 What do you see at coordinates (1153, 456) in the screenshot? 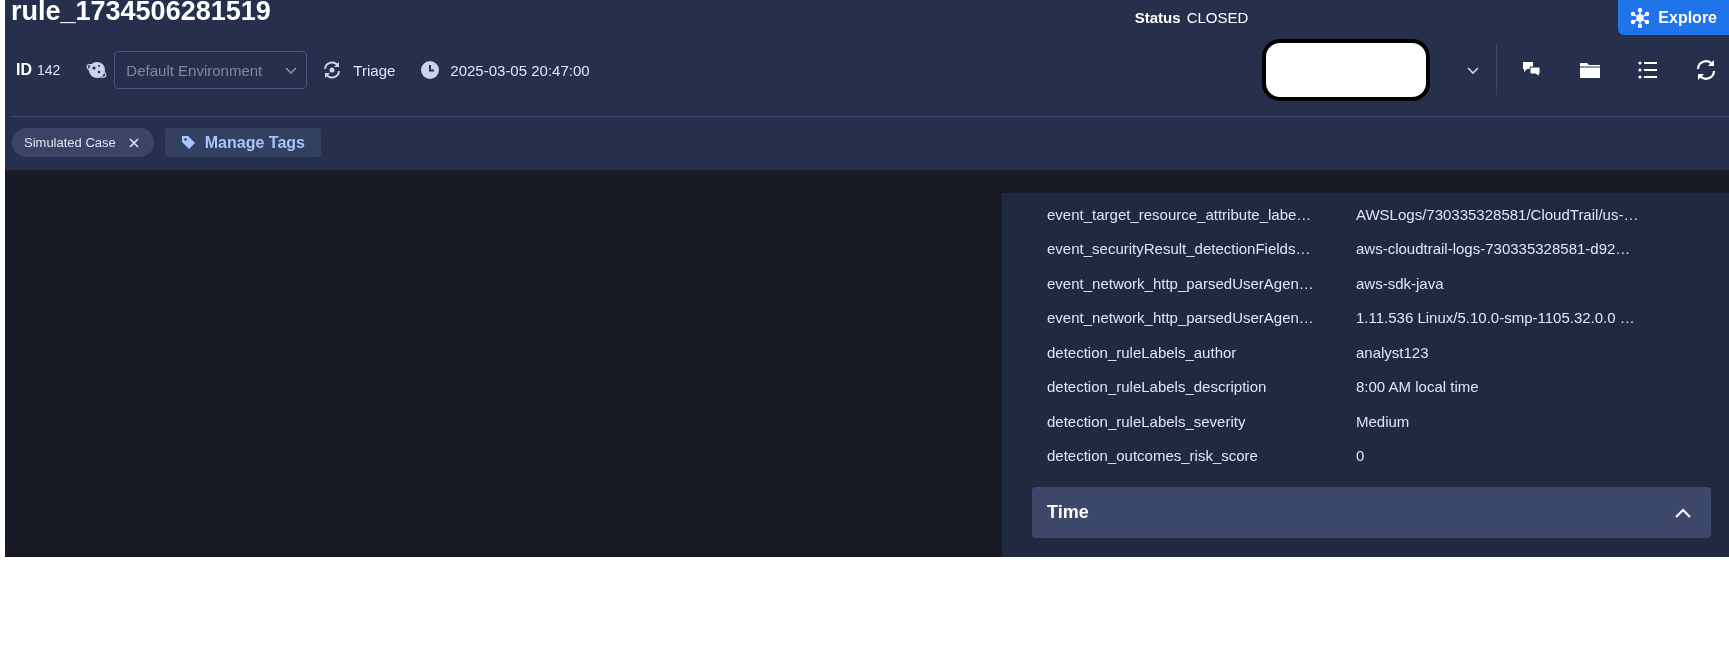
I see `field-name: detection_outcomes_risk_score` at bounding box center [1153, 456].